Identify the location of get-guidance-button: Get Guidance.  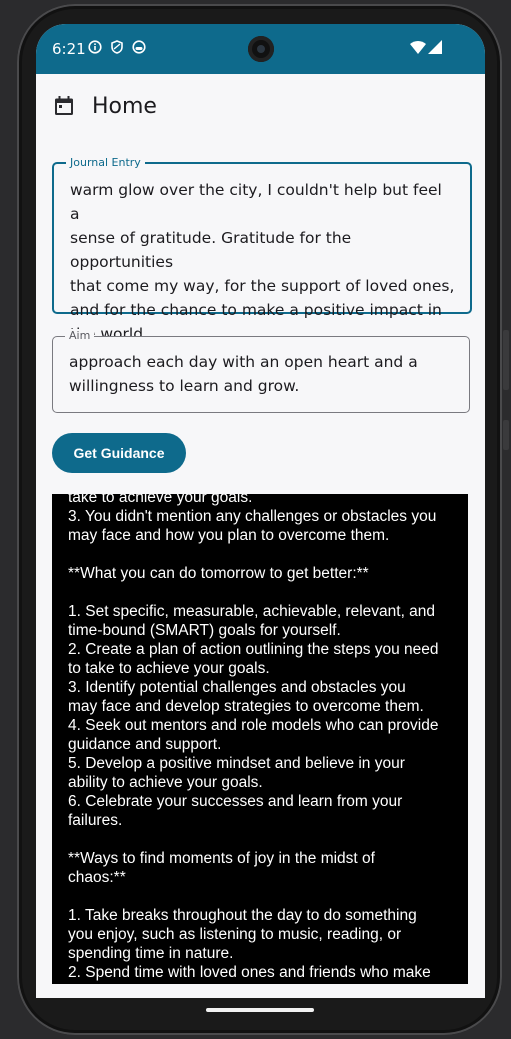
(119, 453).